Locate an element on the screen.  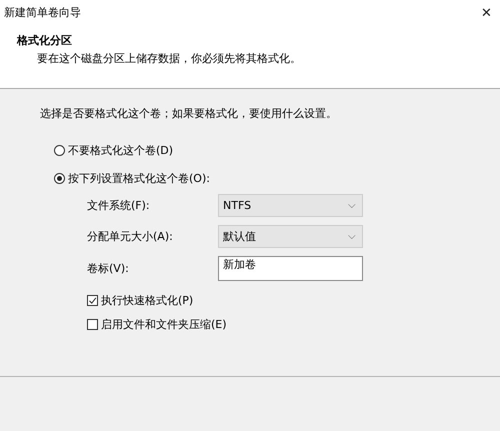
field-label: 卷标(V): is located at coordinates (108, 268).